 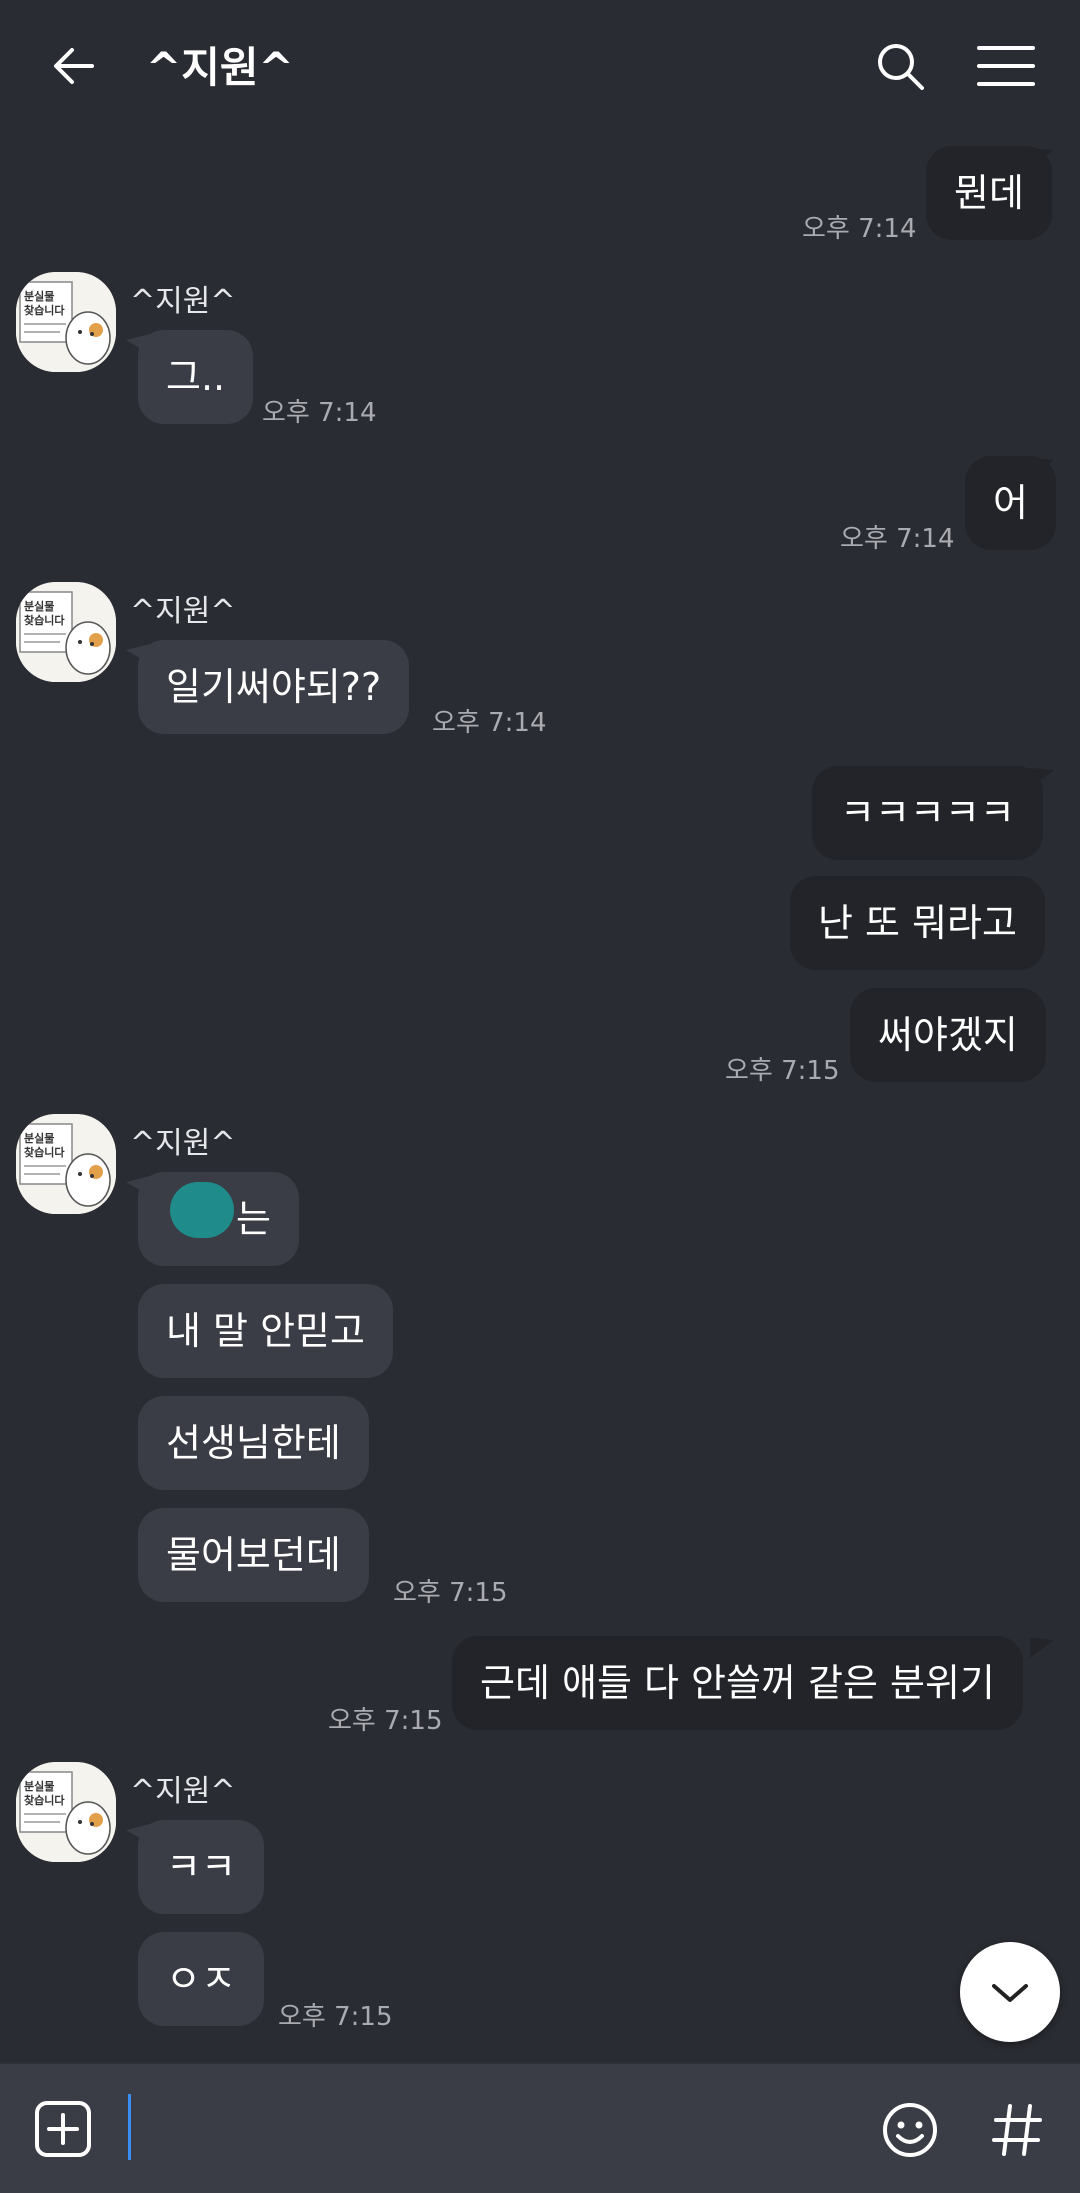 What do you see at coordinates (540, 65) in the screenshot?
I see `chat-header: ^지원^` at bounding box center [540, 65].